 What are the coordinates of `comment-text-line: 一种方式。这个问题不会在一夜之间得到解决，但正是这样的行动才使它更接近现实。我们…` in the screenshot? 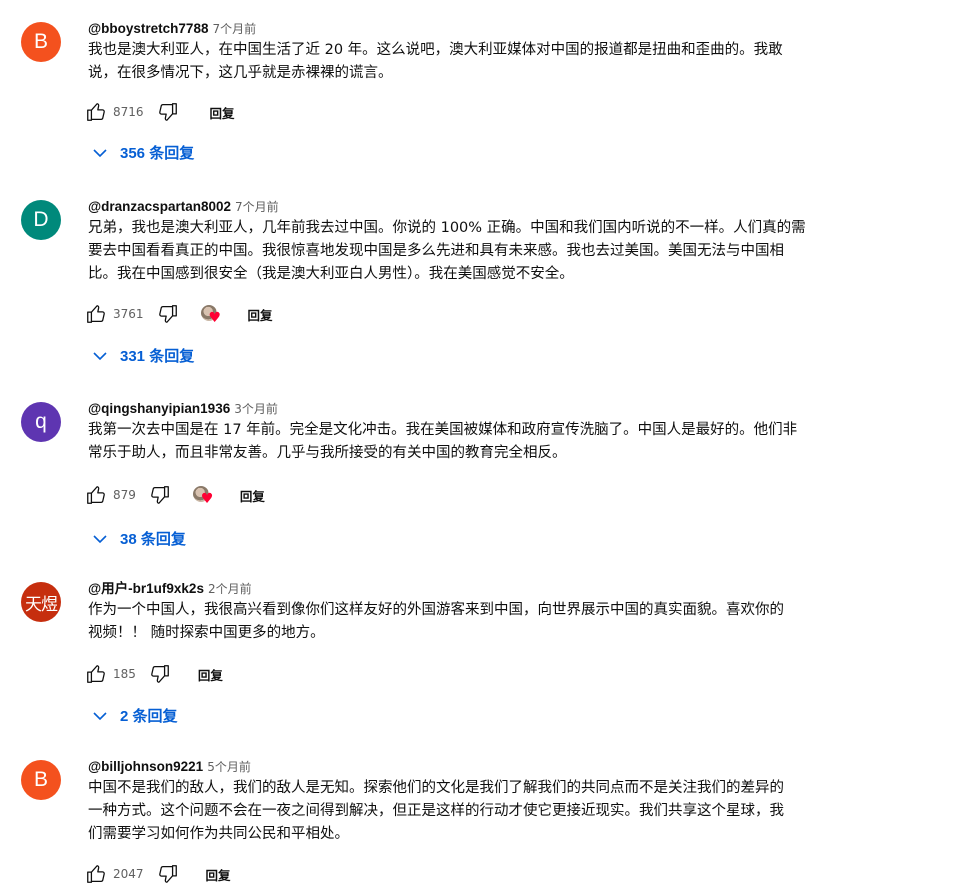 It's located at (436, 811).